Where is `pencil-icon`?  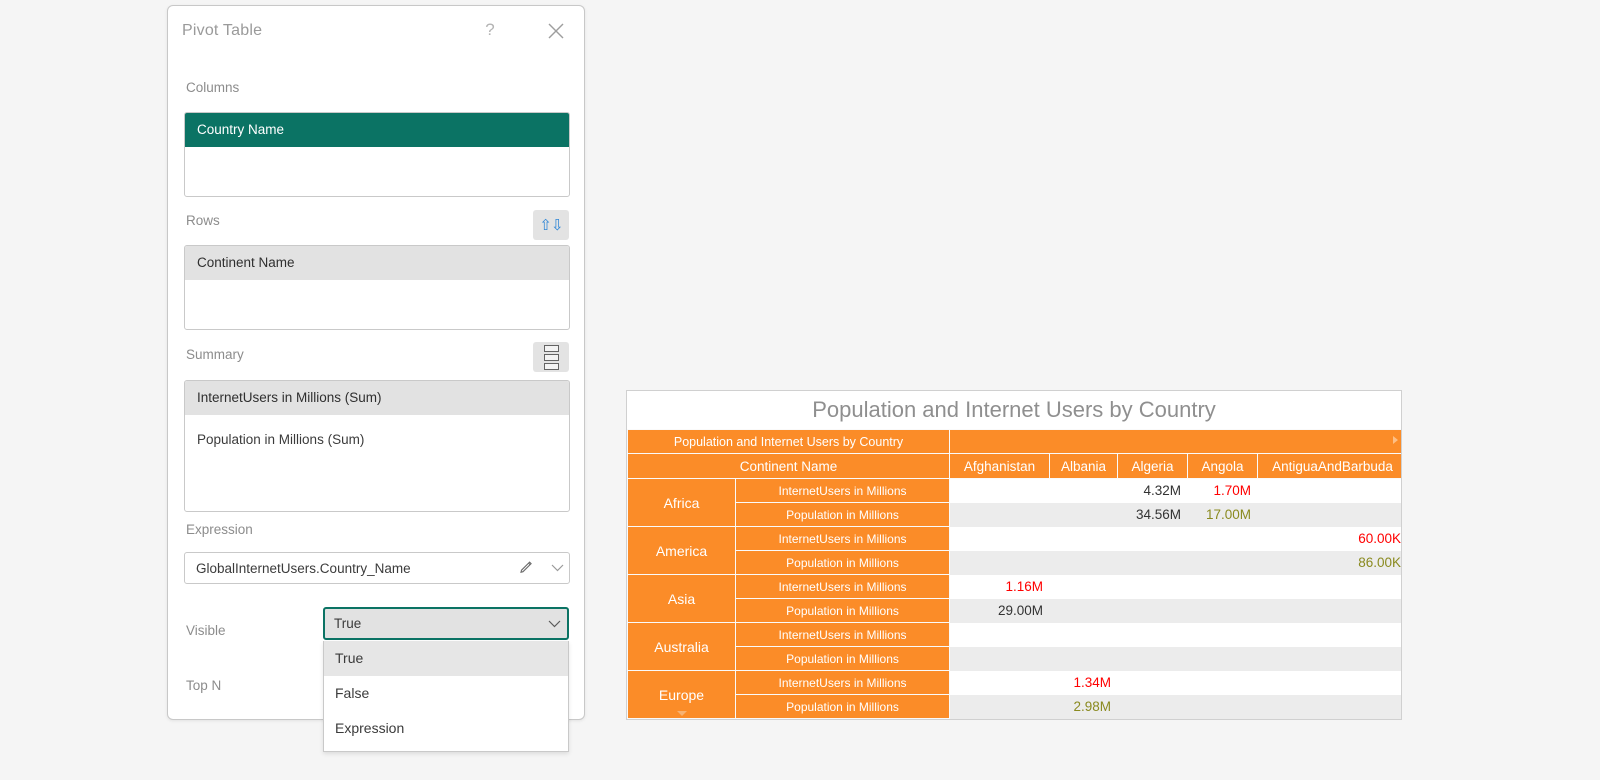 pencil-icon is located at coordinates (530, 568).